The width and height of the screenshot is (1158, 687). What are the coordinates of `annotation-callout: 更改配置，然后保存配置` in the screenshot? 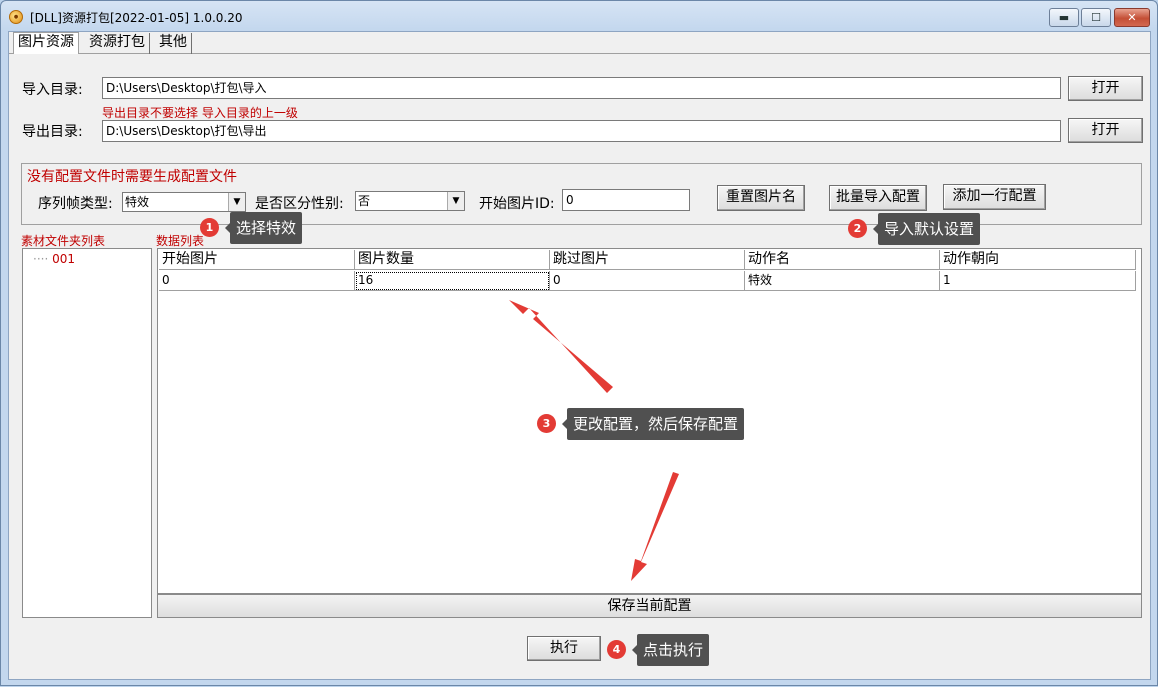 It's located at (653, 424).